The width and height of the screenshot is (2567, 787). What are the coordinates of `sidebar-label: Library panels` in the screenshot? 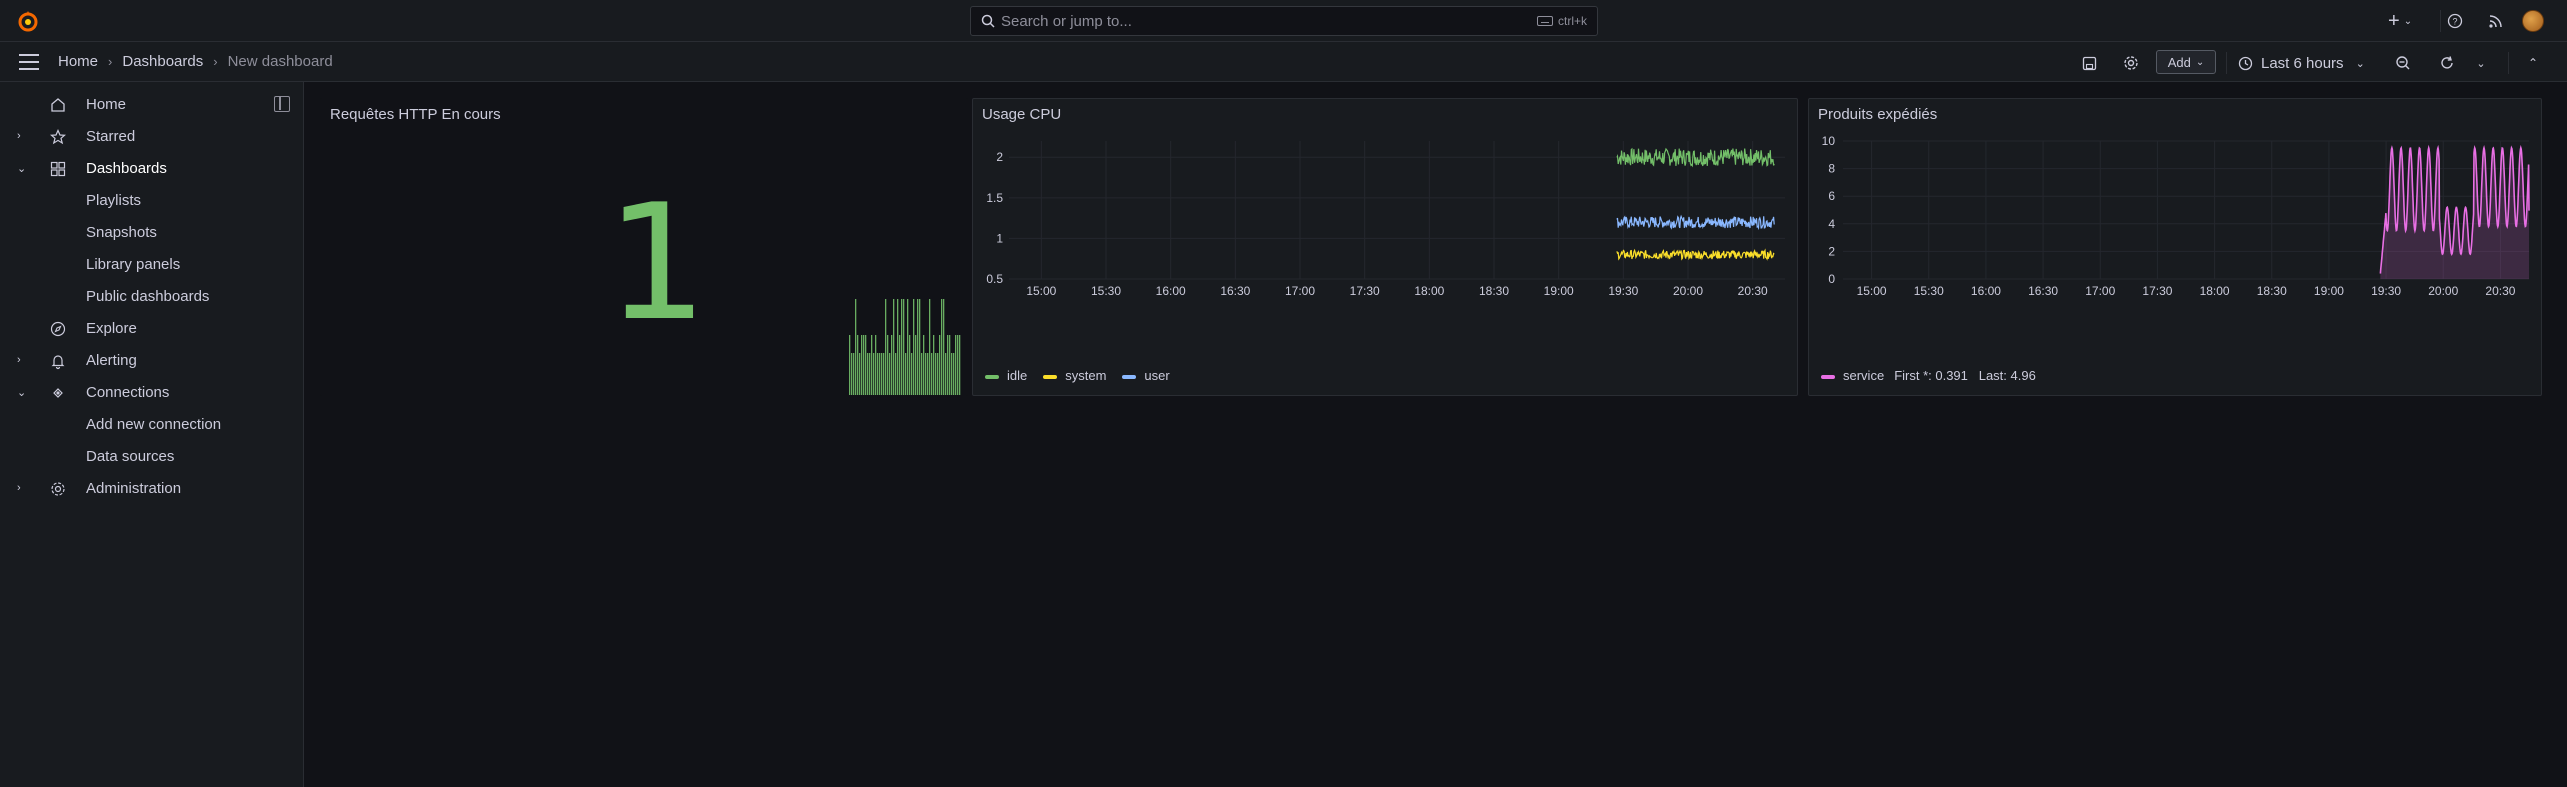 It's located at (133, 264).